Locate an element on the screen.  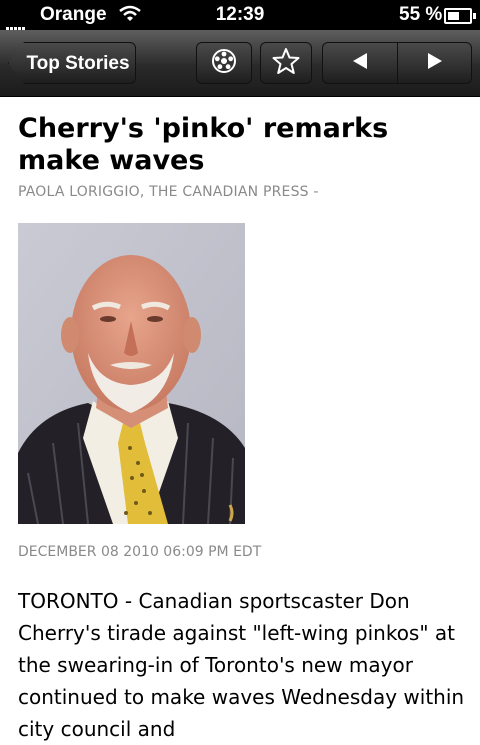
previous-article-button is located at coordinates (360, 63).